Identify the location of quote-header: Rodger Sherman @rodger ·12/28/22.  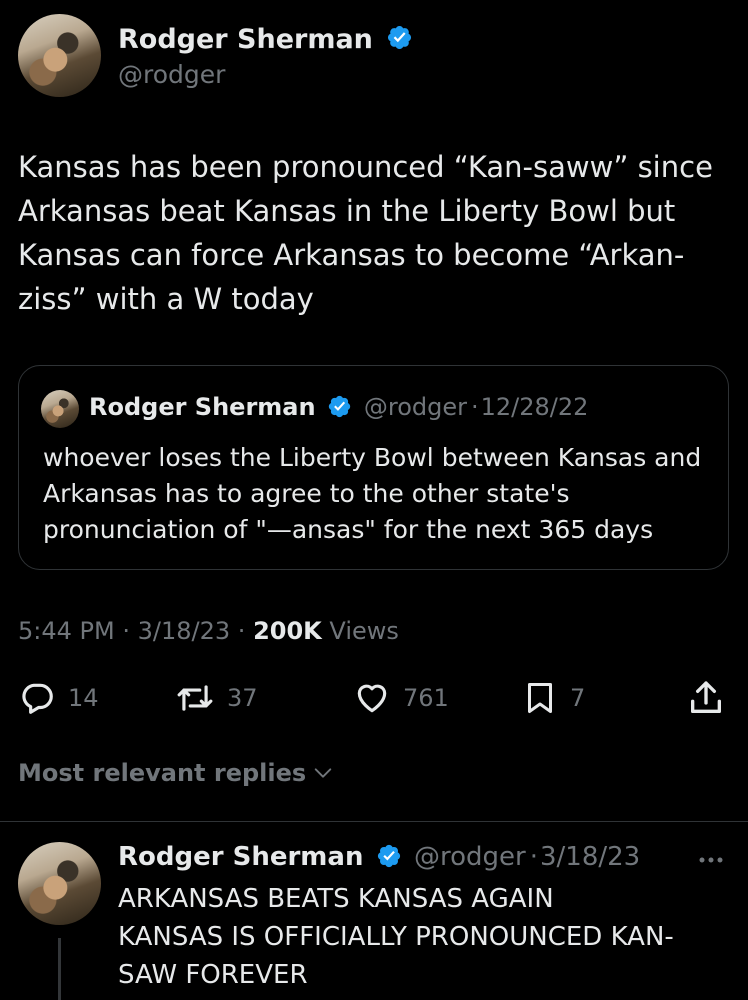
(338, 407).